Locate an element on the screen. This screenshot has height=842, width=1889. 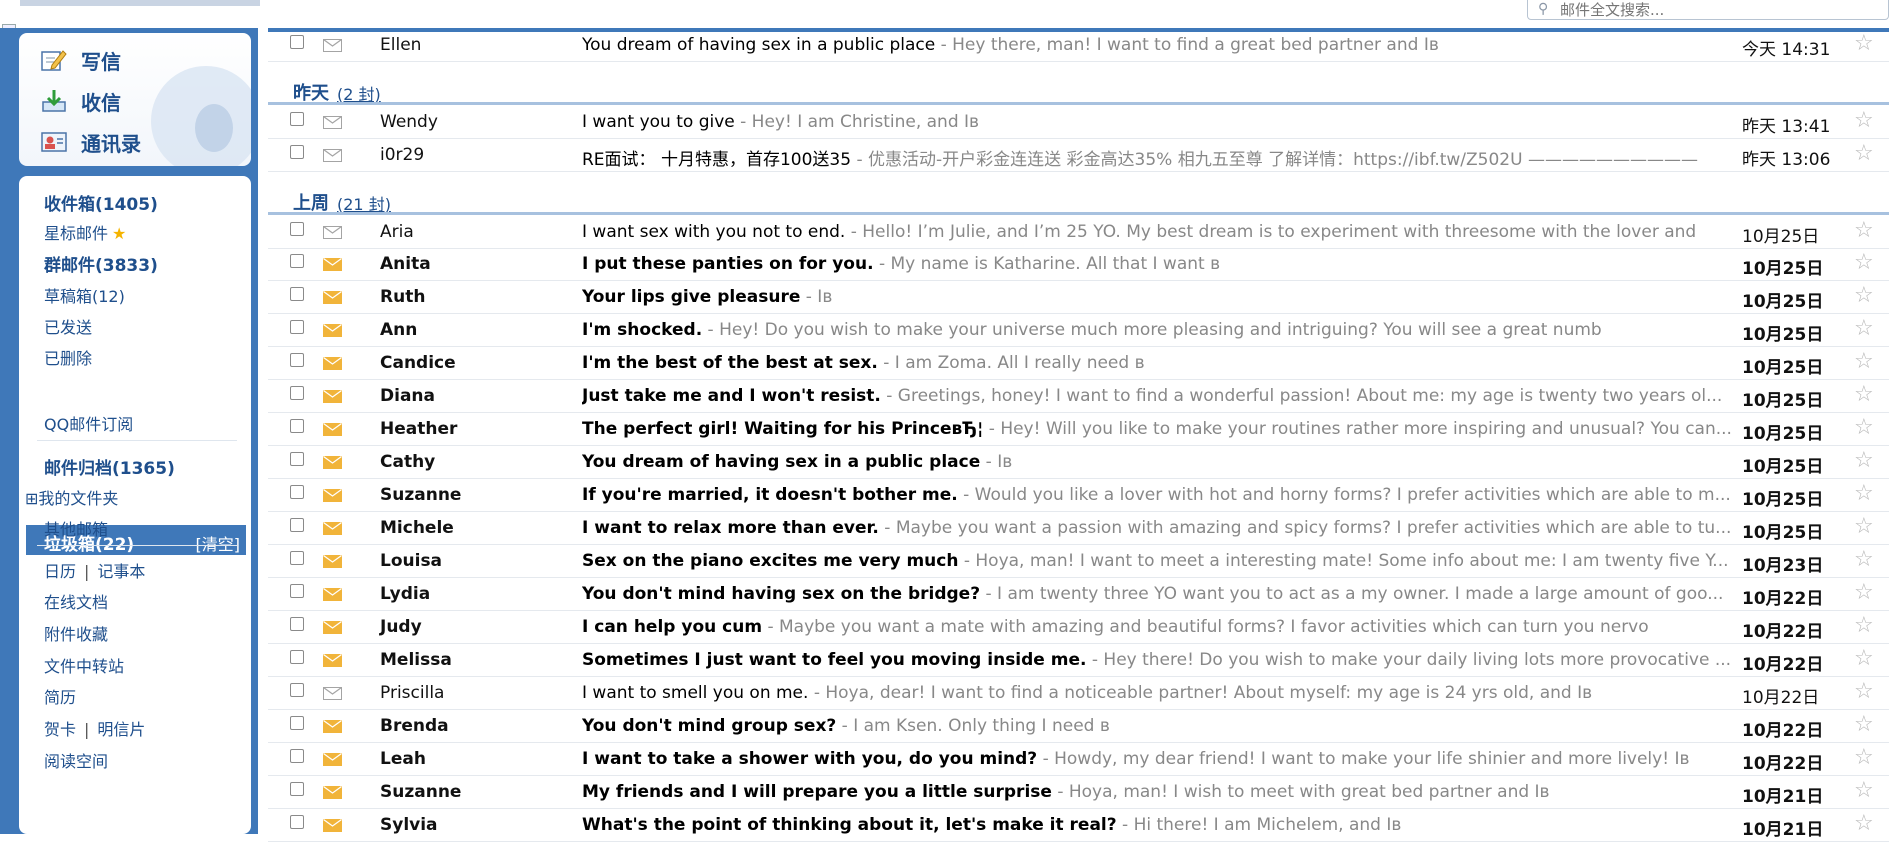
search-box: ⚲ is located at coordinates (1708, 10).